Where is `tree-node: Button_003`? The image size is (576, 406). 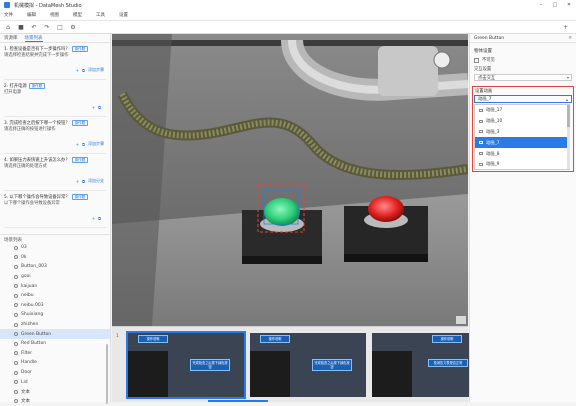
tree-node: Button_003 is located at coordinates (55, 267).